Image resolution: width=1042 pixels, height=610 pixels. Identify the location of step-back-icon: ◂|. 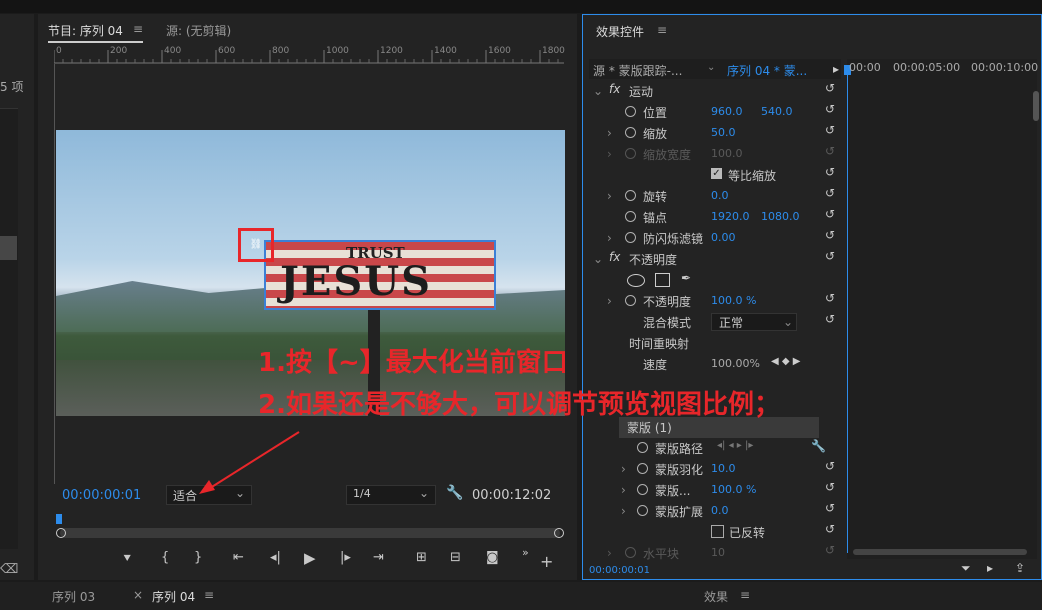
(275, 557).